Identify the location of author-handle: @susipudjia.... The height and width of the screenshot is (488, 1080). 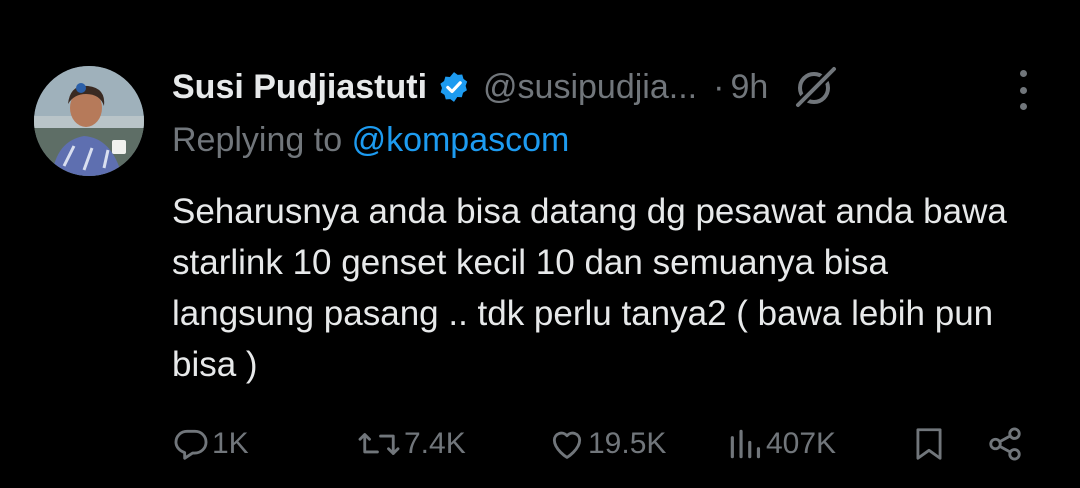
(590, 87).